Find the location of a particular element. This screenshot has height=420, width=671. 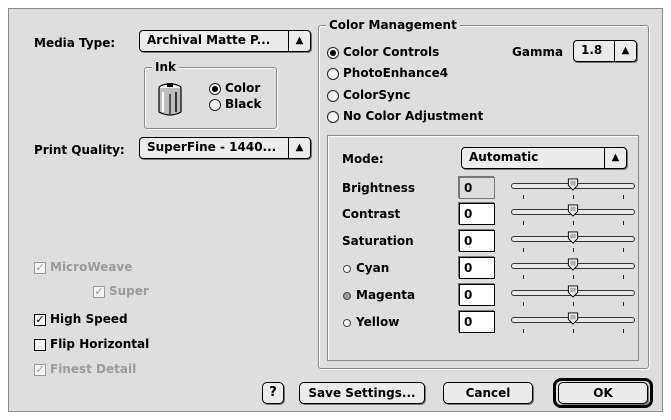

saturation-label: Saturation is located at coordinates (378, 241).